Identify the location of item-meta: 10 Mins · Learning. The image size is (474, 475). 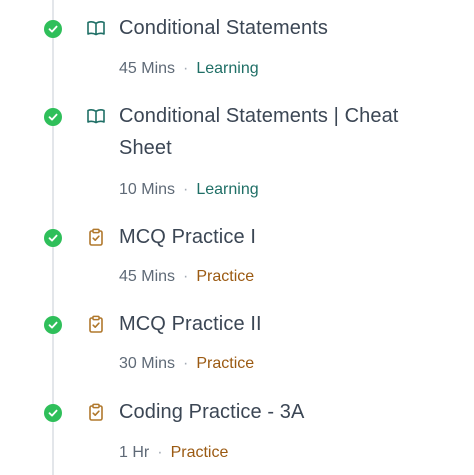
(189, 190).